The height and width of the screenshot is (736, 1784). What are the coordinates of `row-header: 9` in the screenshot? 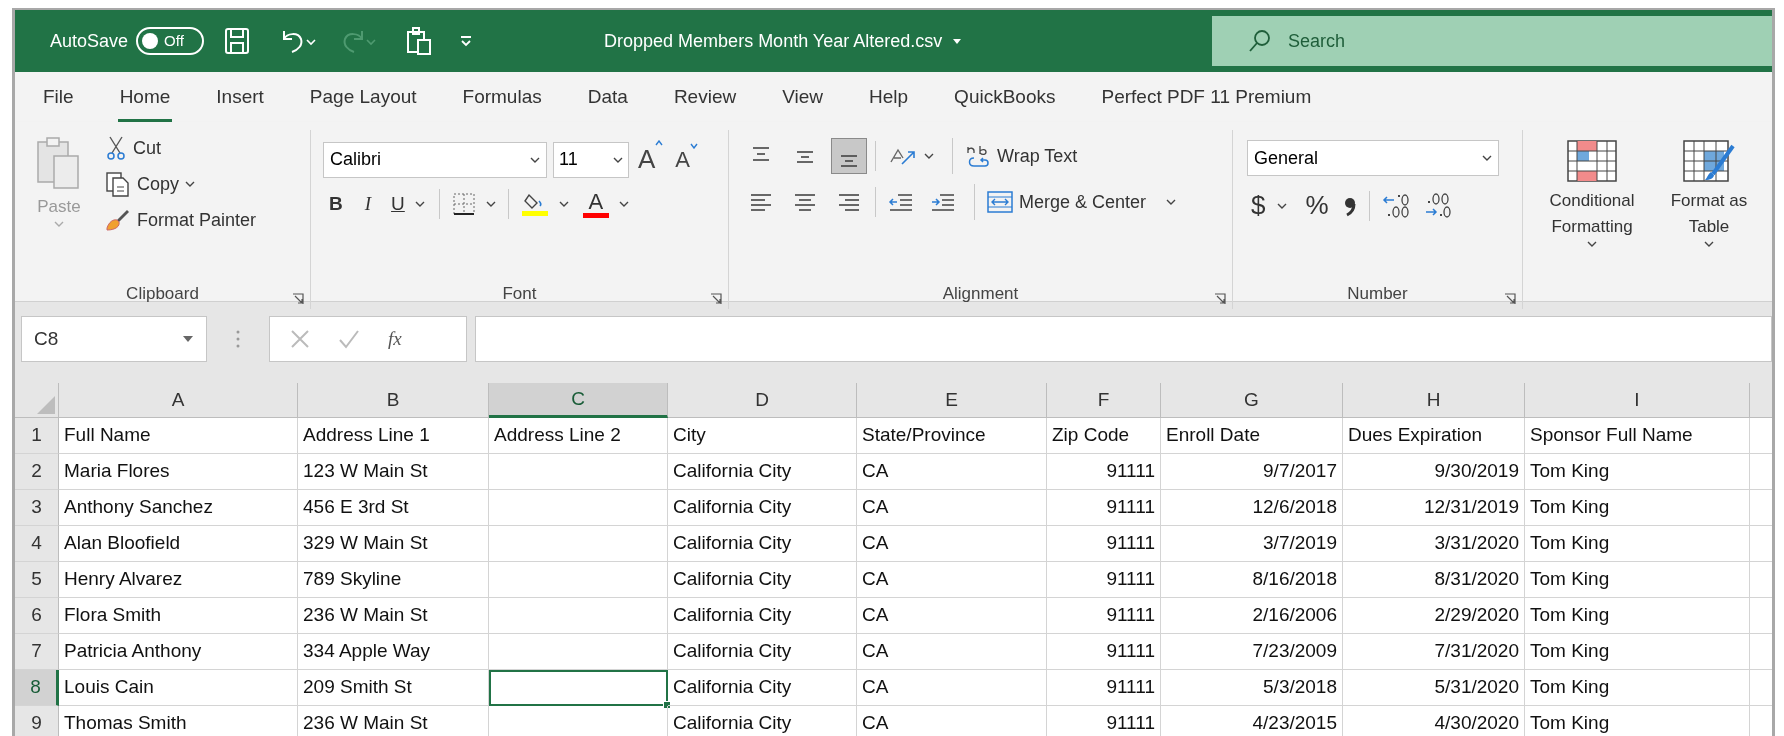 It's located at (37, 721).